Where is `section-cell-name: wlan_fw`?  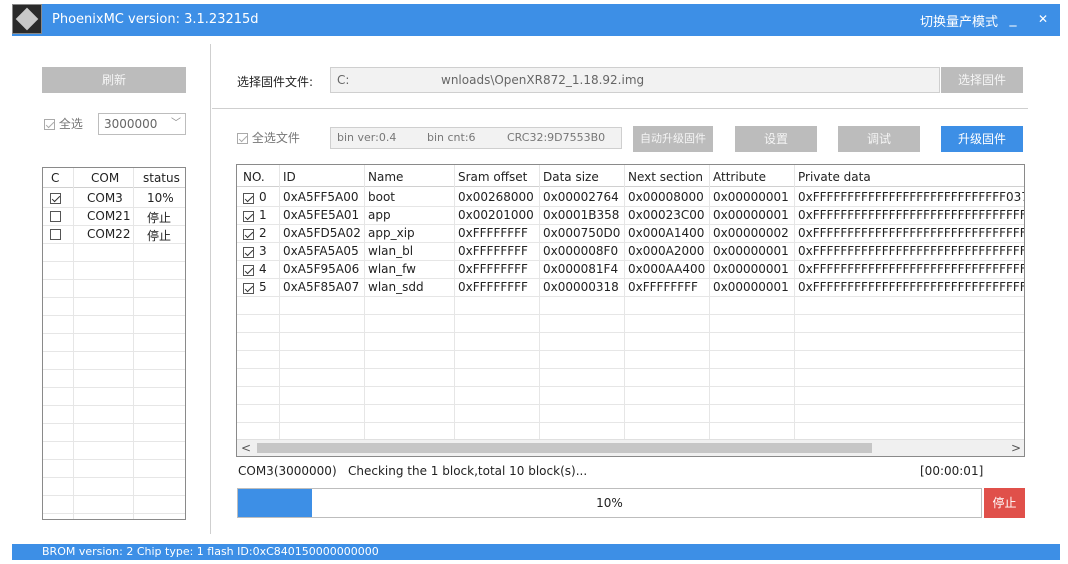 section-cell-name: wlan_fw is located at coordinates (392, 269).